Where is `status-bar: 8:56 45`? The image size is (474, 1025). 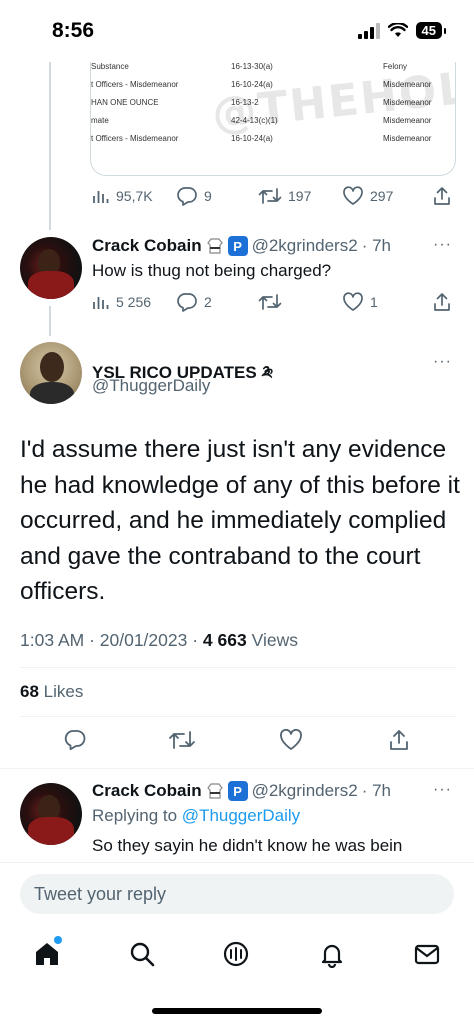 status-bar: 8:56 45 is located at coordinates (237, 31).